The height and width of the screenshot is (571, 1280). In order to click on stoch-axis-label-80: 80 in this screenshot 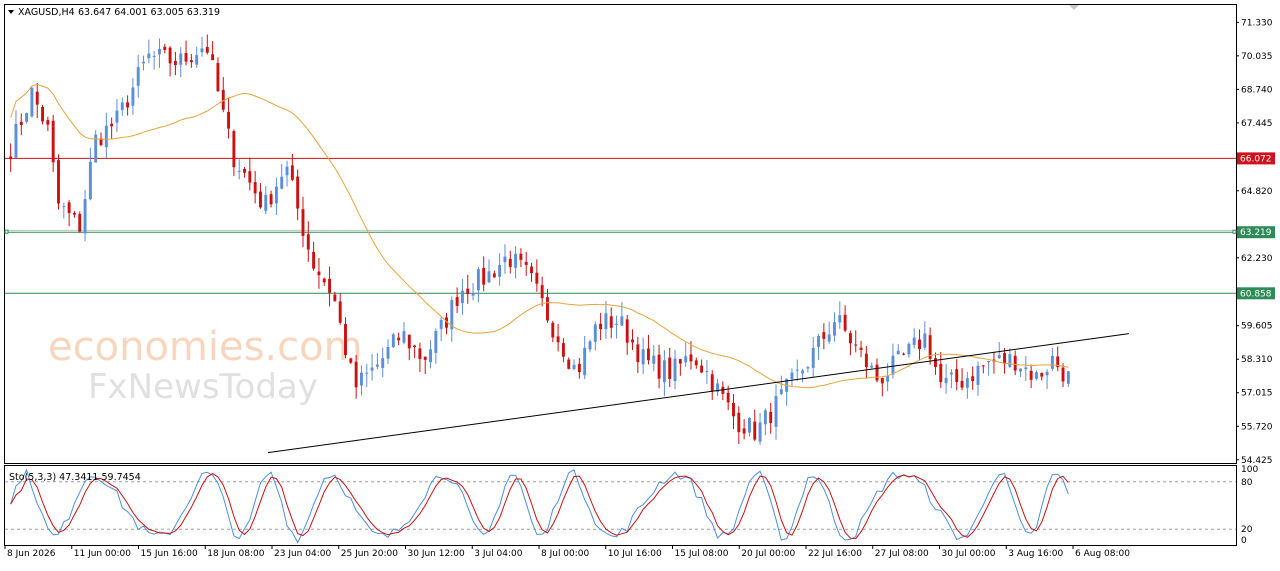, I will do `click(1247, 483)`.